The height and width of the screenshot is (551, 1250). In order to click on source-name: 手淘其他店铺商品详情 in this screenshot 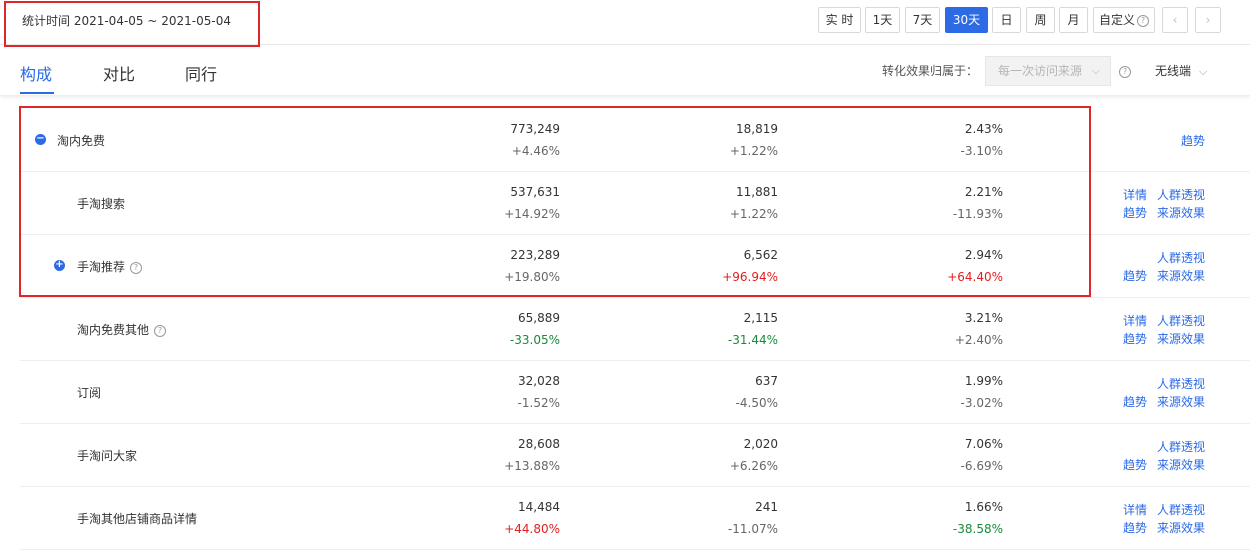, I will do `click(137, 519)`.